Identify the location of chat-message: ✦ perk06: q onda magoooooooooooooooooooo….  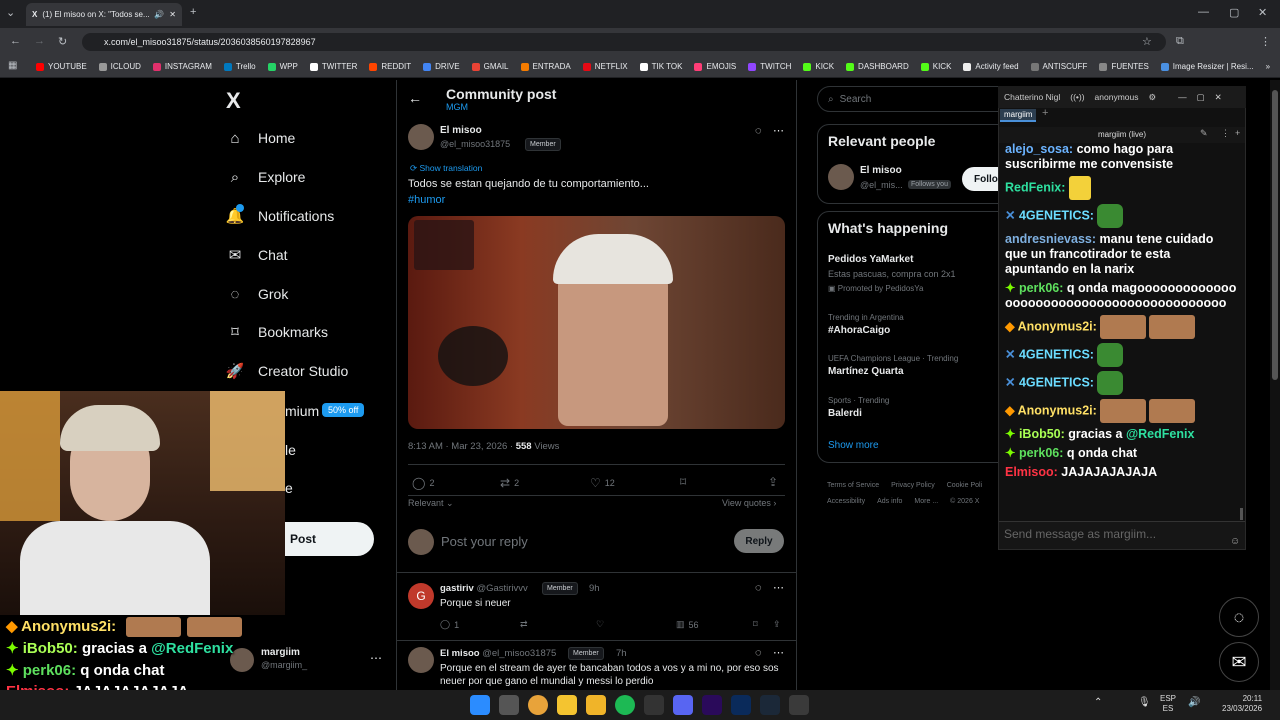
(1118, 298).